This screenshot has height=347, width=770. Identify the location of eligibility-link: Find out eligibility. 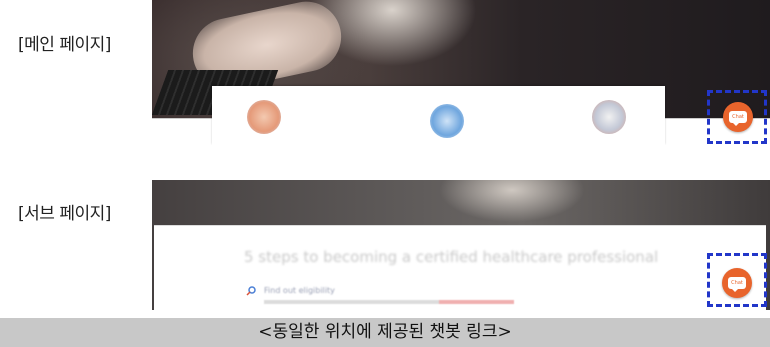
(299, 290).